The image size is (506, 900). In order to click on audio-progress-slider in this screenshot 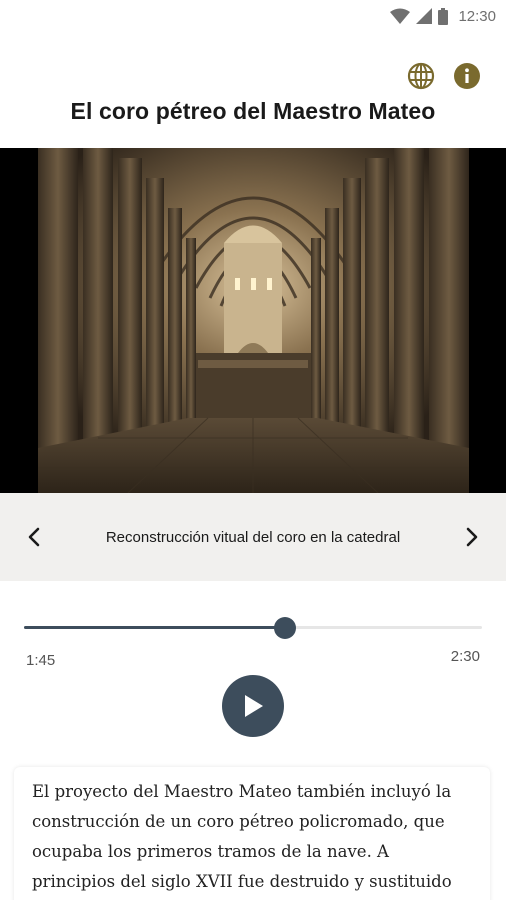, I will do `click(253, 628)`.